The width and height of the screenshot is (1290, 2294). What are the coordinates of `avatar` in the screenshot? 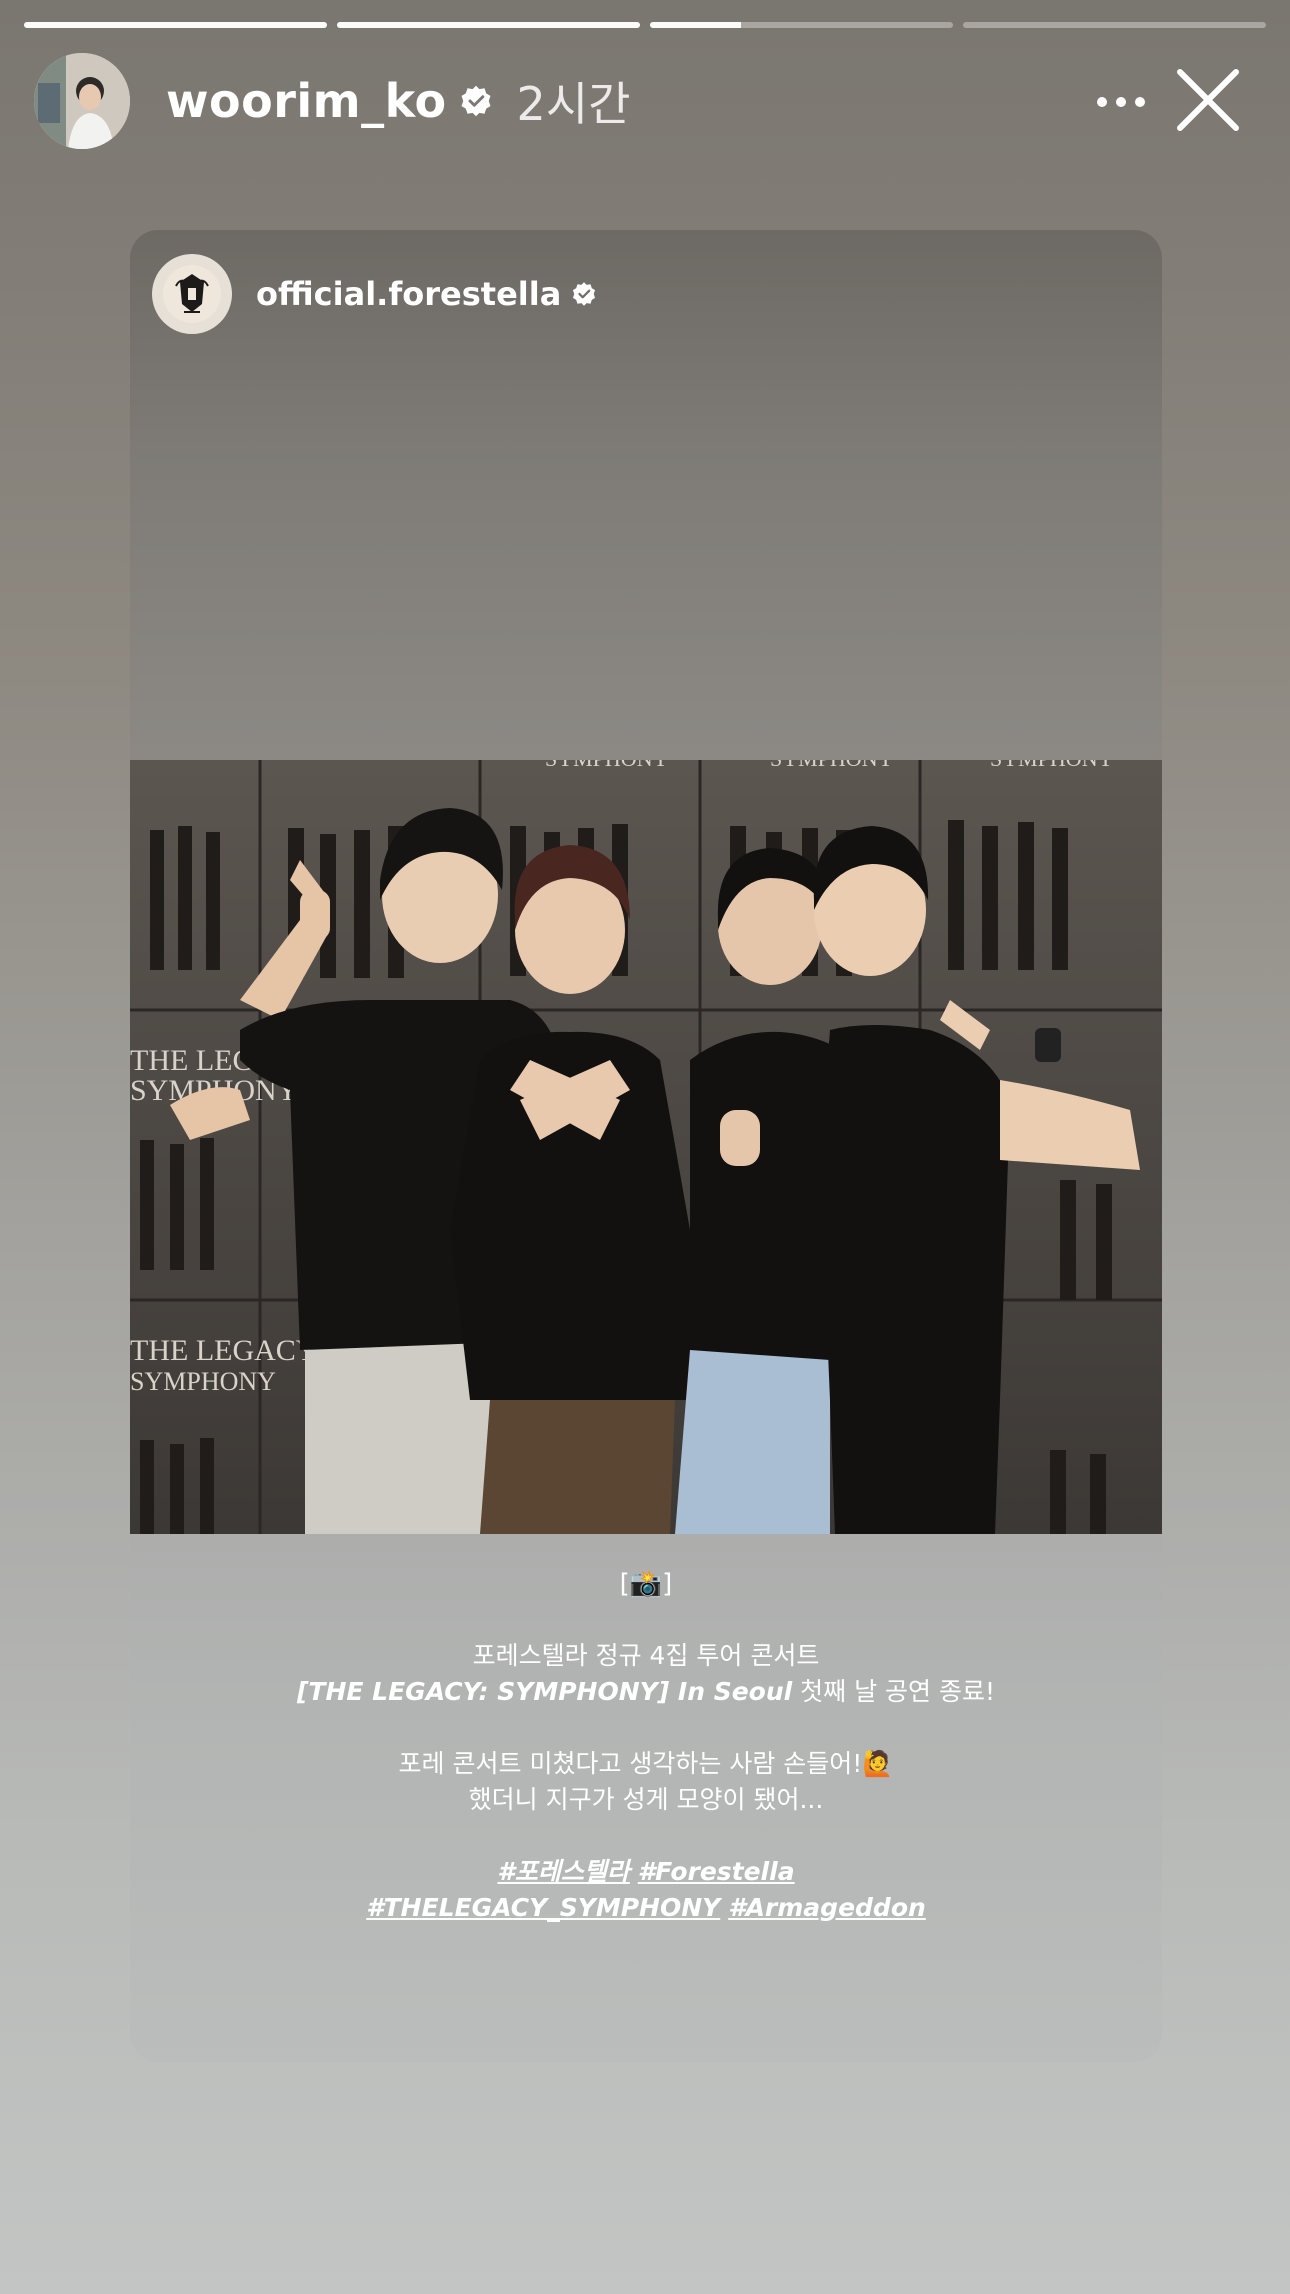 It's located at (82, 101).